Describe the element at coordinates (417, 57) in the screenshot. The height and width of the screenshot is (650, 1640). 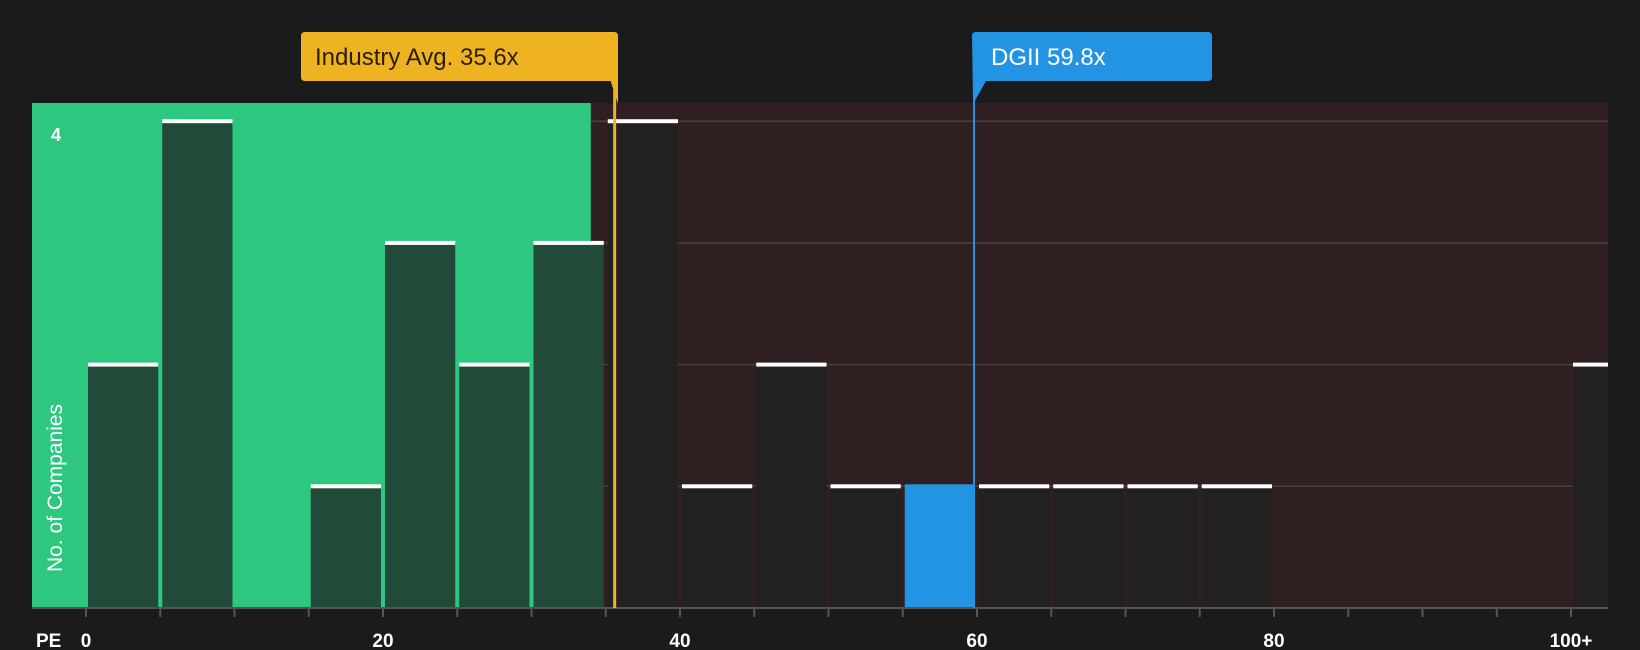
I see `industry-average-label: Industry Avg. 35.6x` at that location.